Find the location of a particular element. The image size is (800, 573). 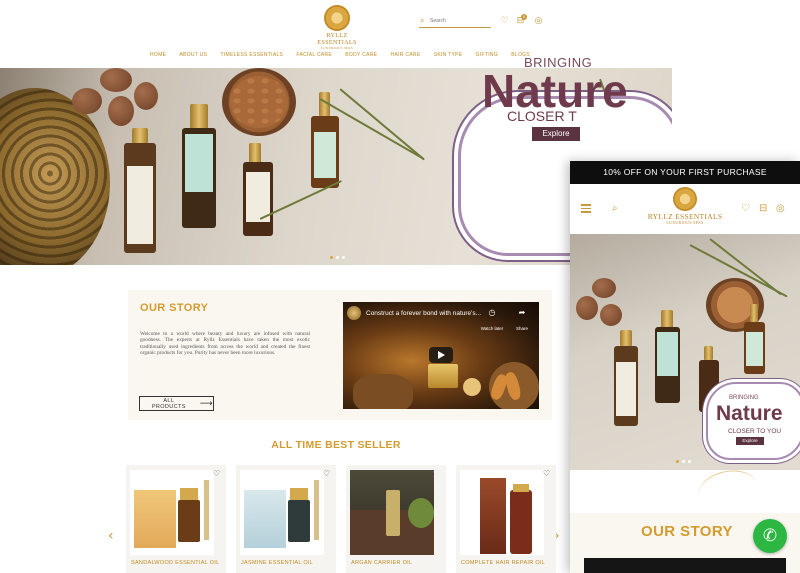

nav-home: HOME is located at coordinates (158, 56).